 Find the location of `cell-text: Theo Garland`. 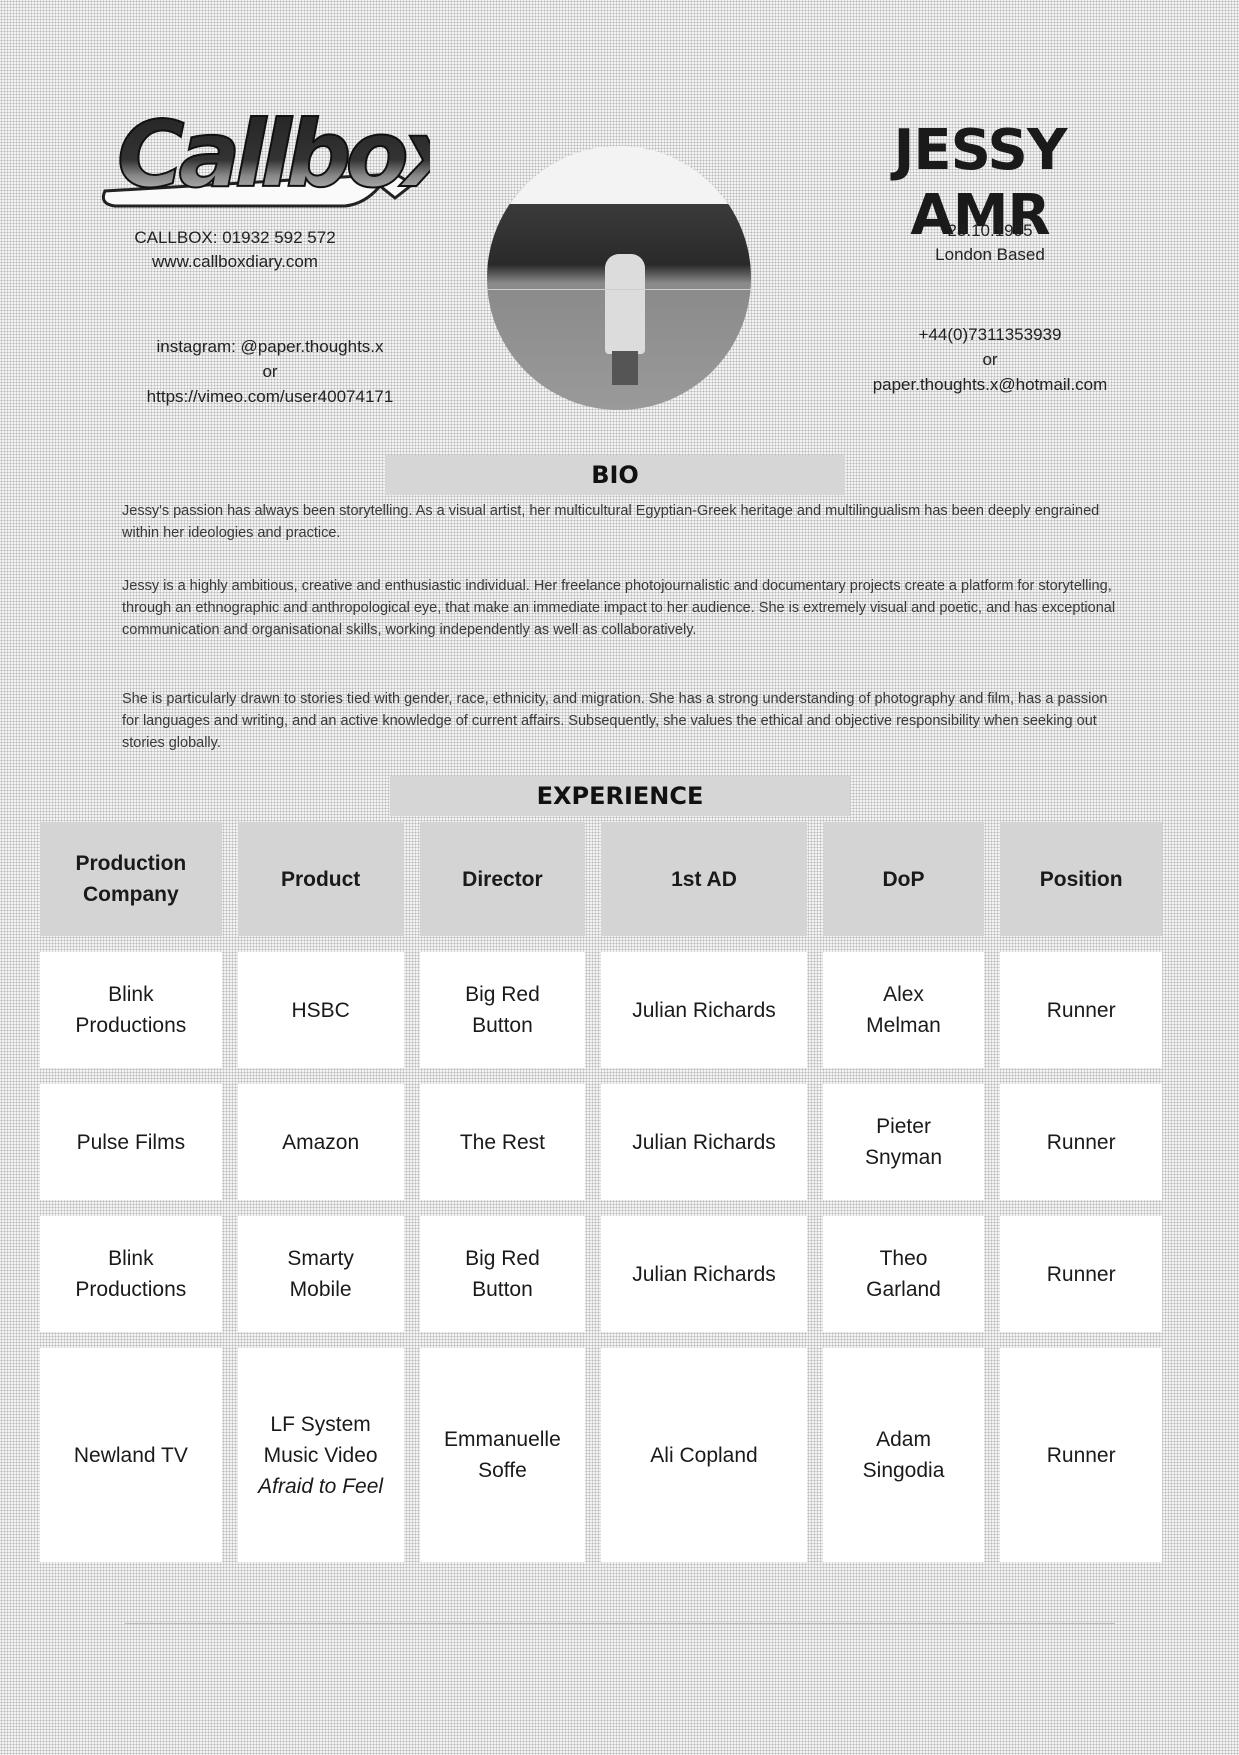

cell-text: Theo Garland is located at coordinates (903, 1274).